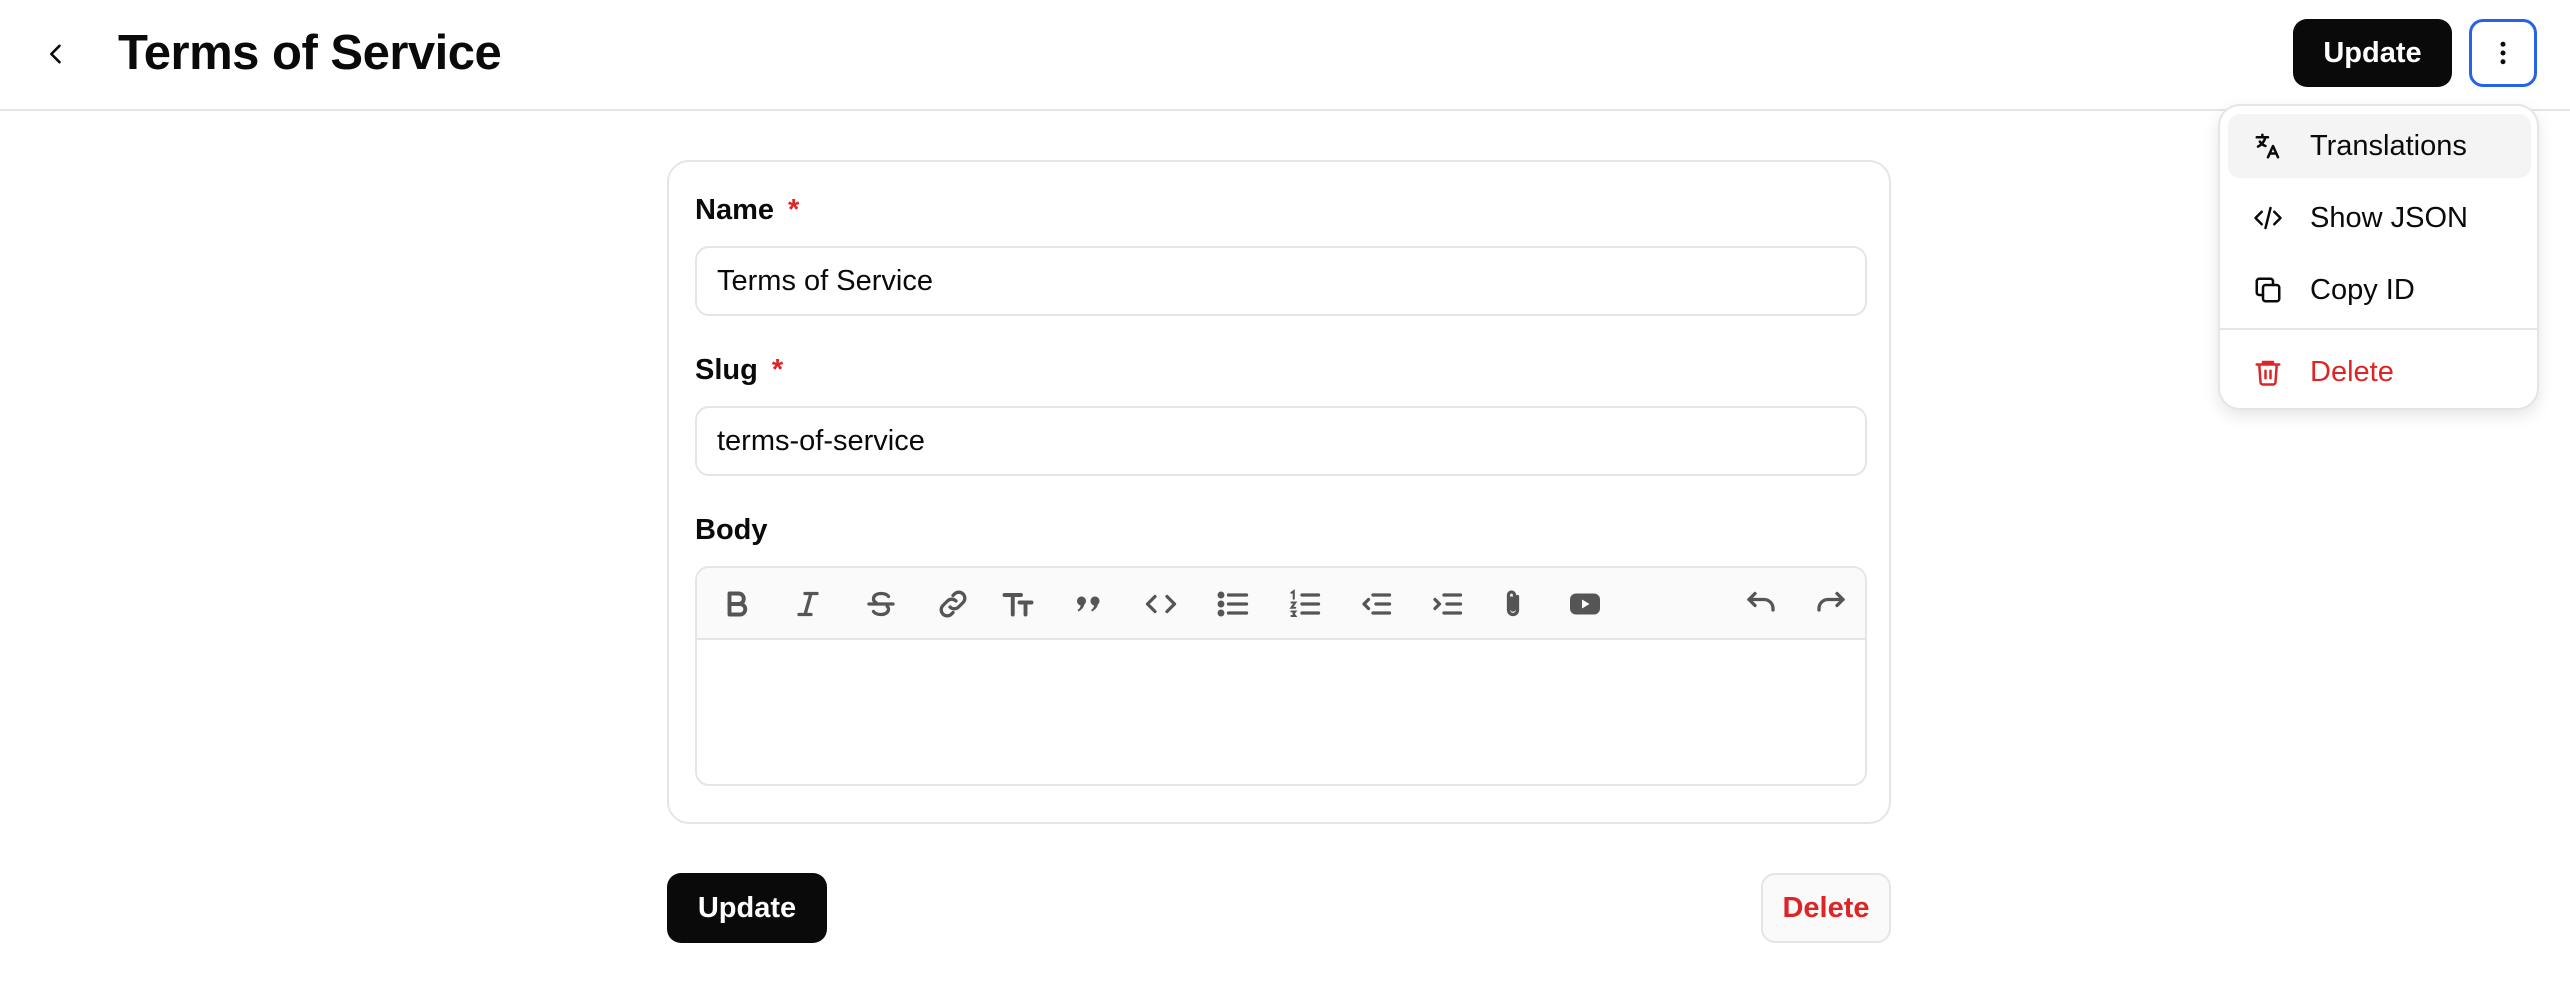 This screenshot has width=2570, height=986. I want to click on link-icon, so click(953, 604).